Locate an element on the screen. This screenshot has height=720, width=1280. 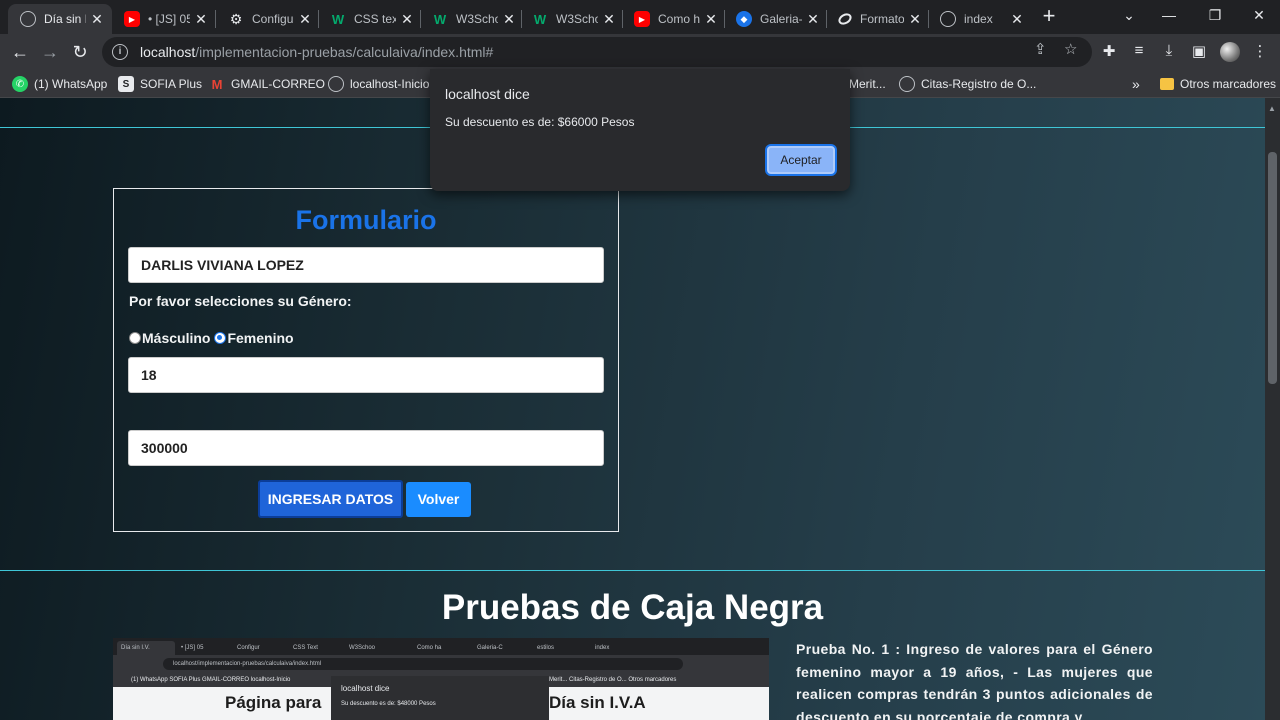
tab-index: index ✕ is located at coordinates (980, 19).